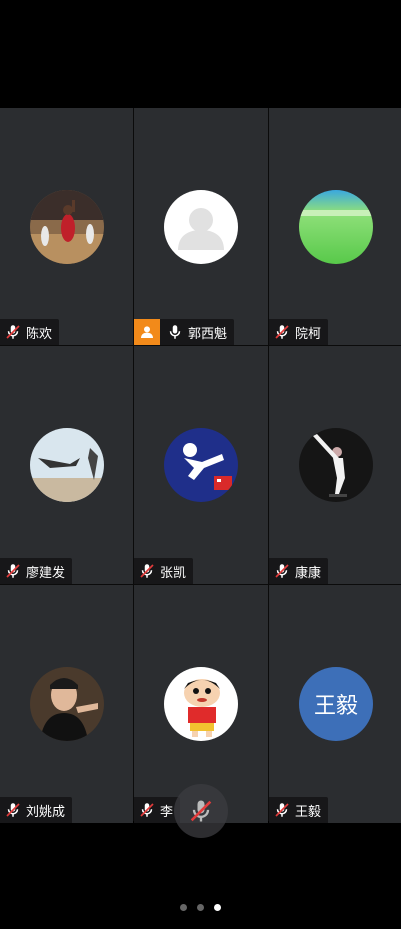 The height and width of the screenshot is (929, 401). I want to click on participant-tile: 张凯, so click(201, 465).